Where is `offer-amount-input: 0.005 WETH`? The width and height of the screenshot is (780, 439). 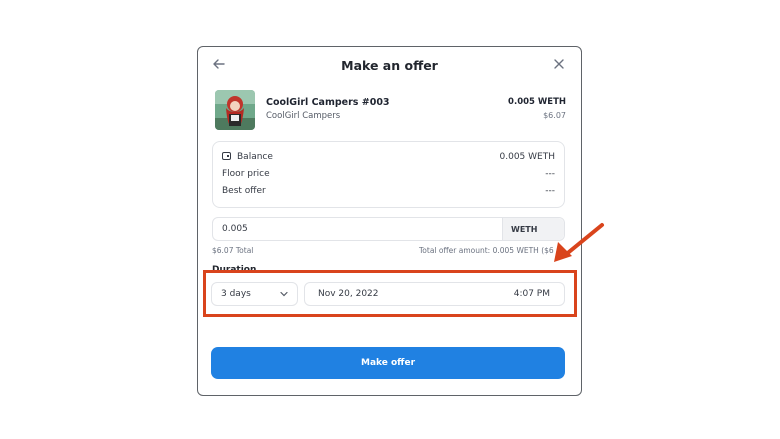
offer-amount-input: 0.005 WETH is located at coordinates (388, 229).